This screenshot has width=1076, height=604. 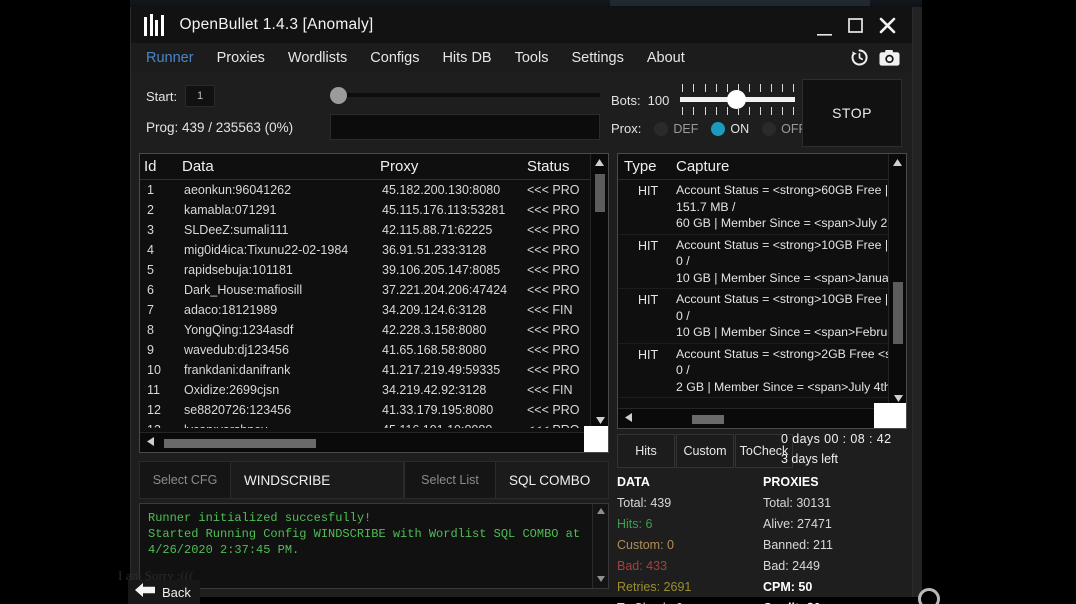 I want to click on data-grid-vertical-scrollbar, so click(x=599, y=291).